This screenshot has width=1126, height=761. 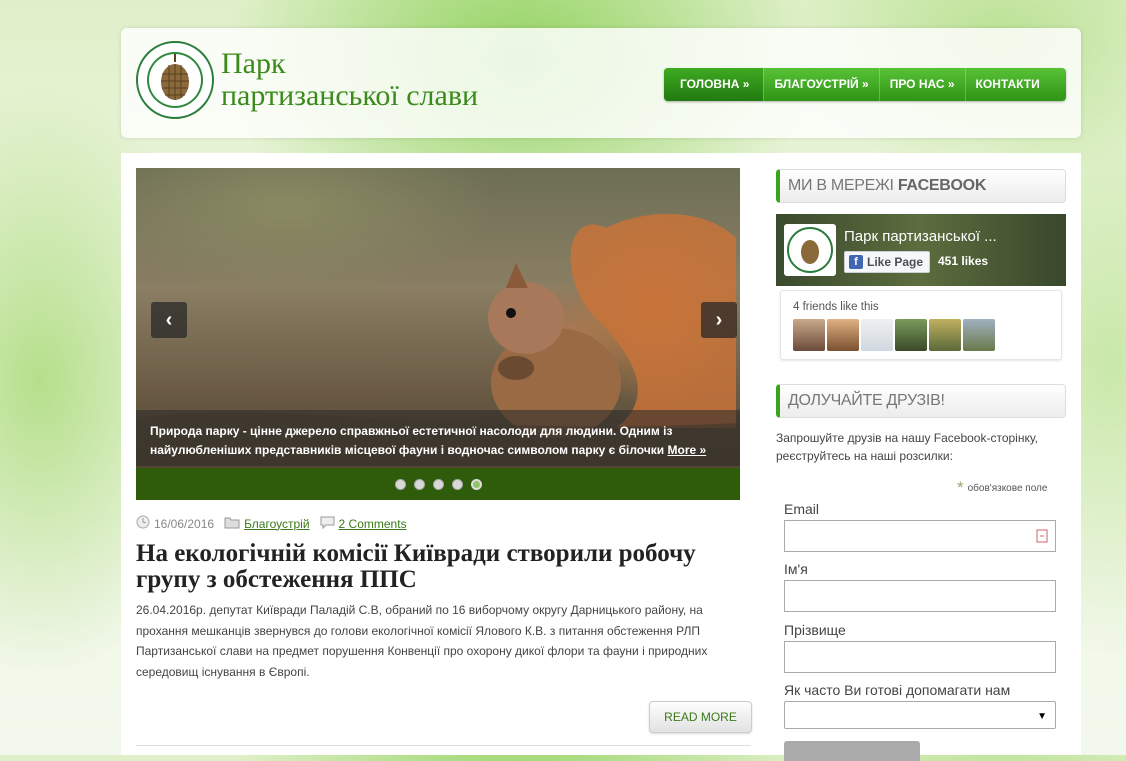 I want to click on email-label: Email, so click(x=802, y=509).